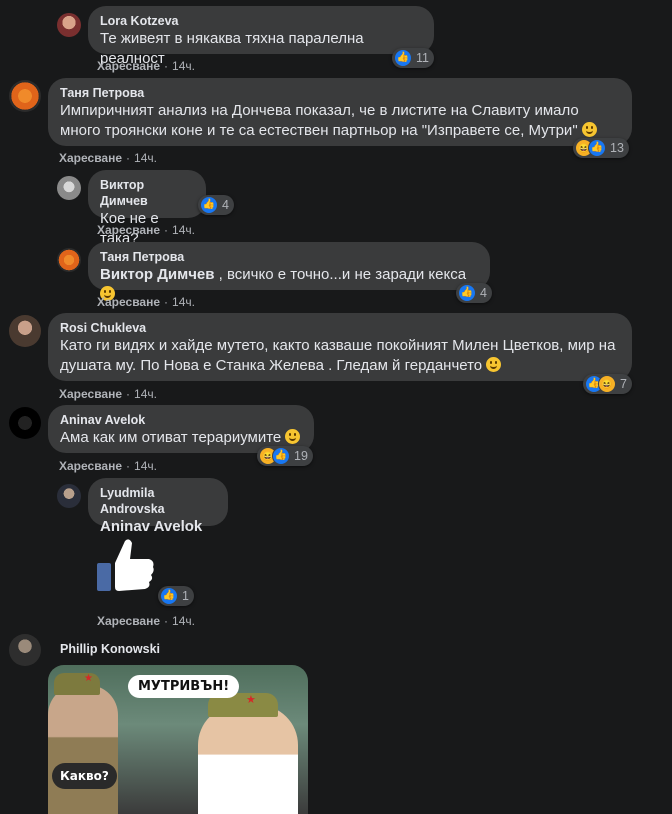  I want to click on comment-author: Виктор Димчев, so click(147, 193).